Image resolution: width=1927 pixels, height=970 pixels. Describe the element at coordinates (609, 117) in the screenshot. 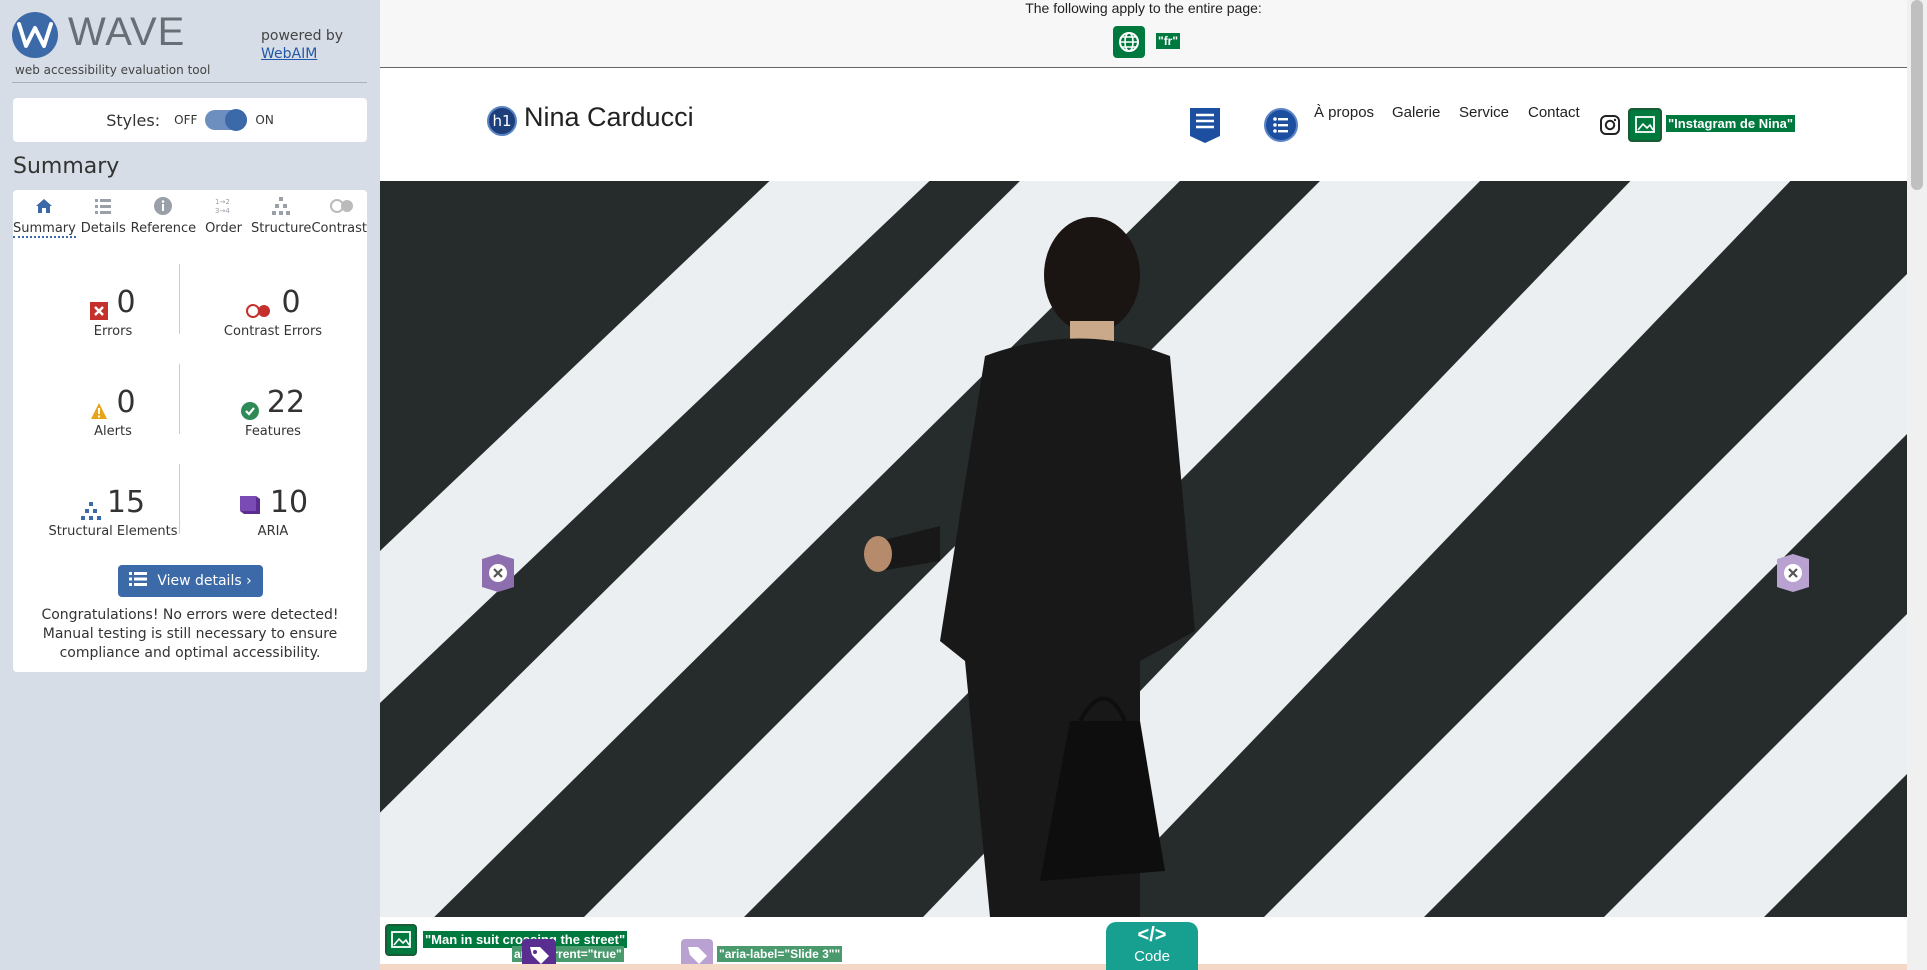

I see `site-title: Nina Carducci` at that location.